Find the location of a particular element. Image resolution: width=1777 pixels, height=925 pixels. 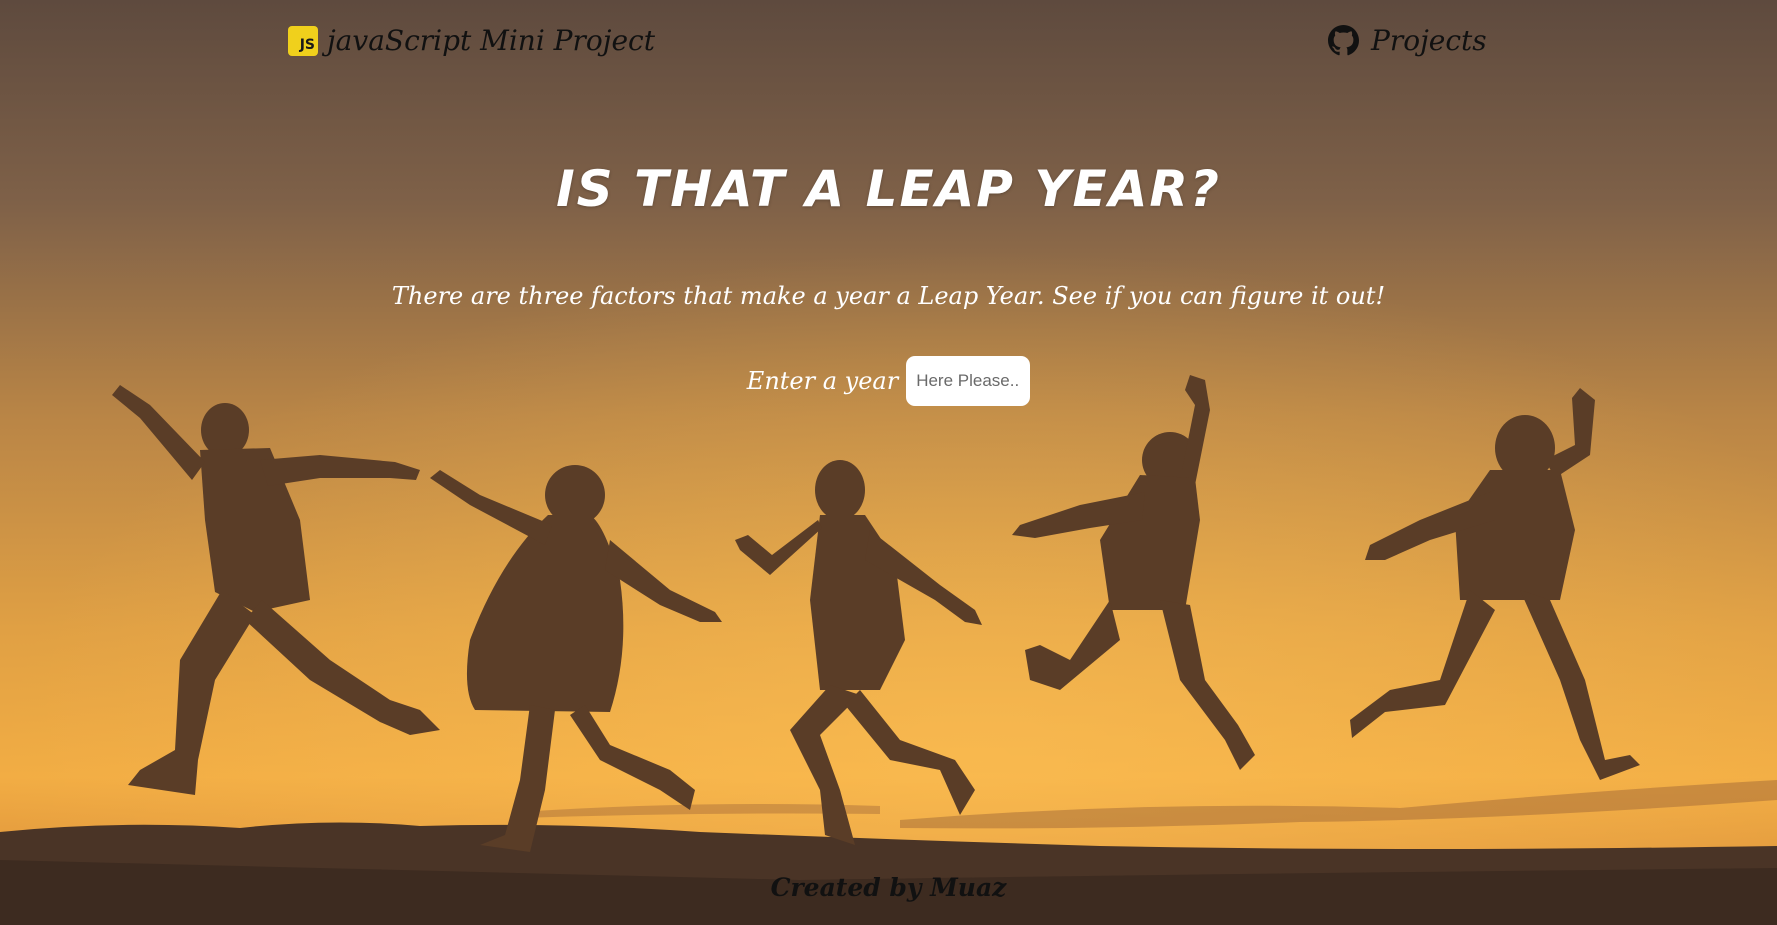

year-input is located at coordinates (968, 381).